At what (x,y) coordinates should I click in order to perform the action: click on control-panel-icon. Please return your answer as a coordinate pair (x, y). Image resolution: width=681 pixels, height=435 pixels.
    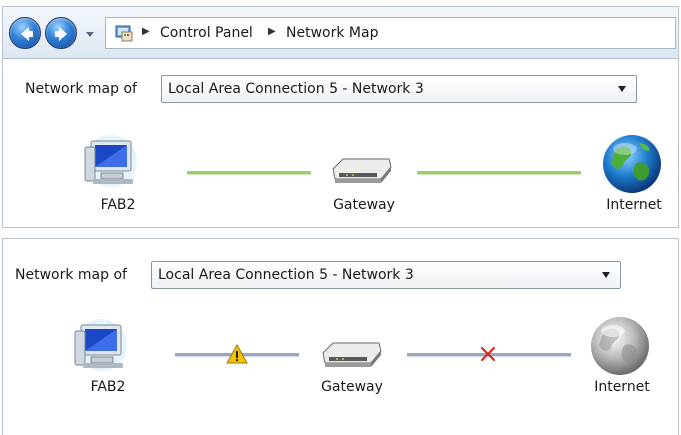
    Looking at the image, I should click on (124, 33).